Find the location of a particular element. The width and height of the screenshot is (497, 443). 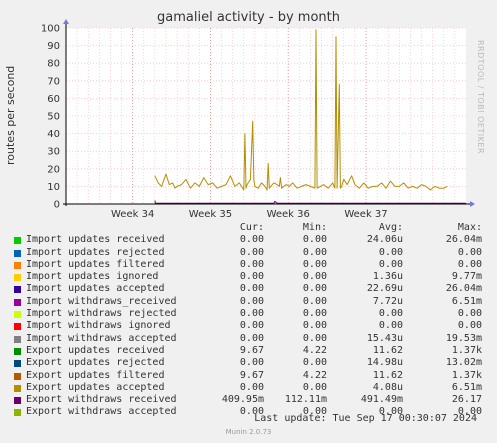

legend-cur-value: 9.67 is located at coordinates (251, 350).